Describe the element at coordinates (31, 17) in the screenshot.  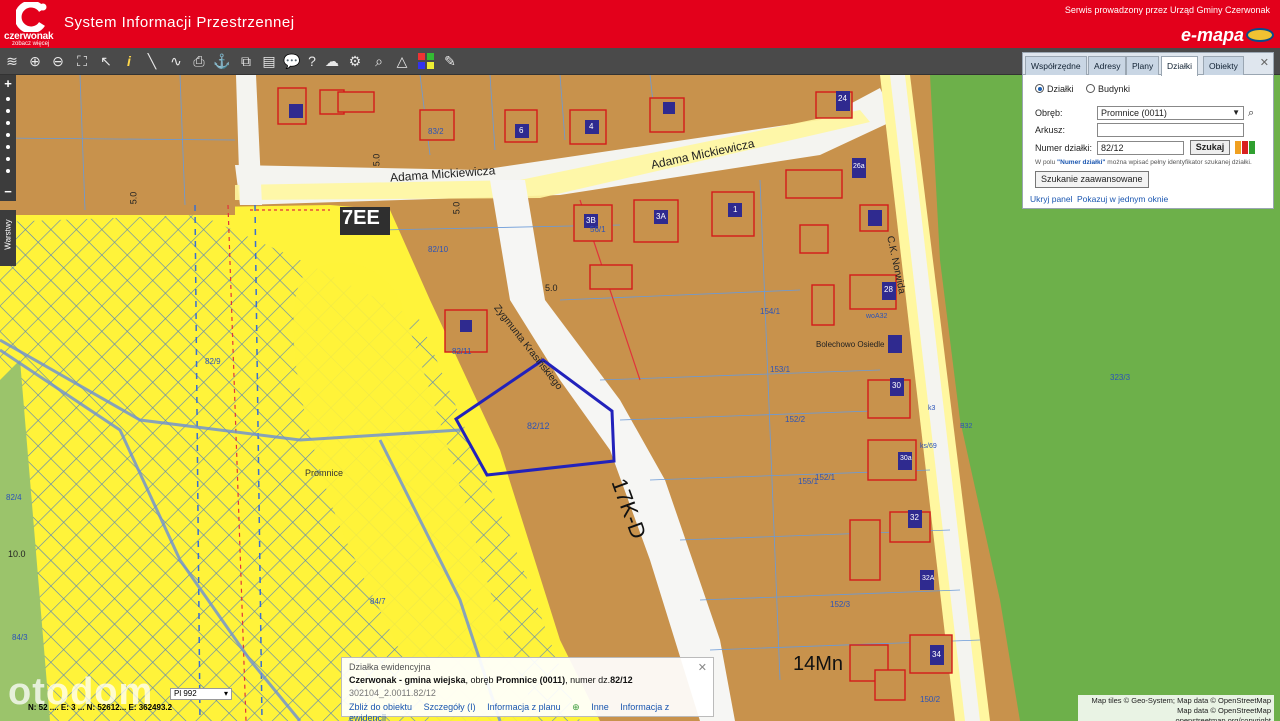
I see `logo-c-icon` at that location.